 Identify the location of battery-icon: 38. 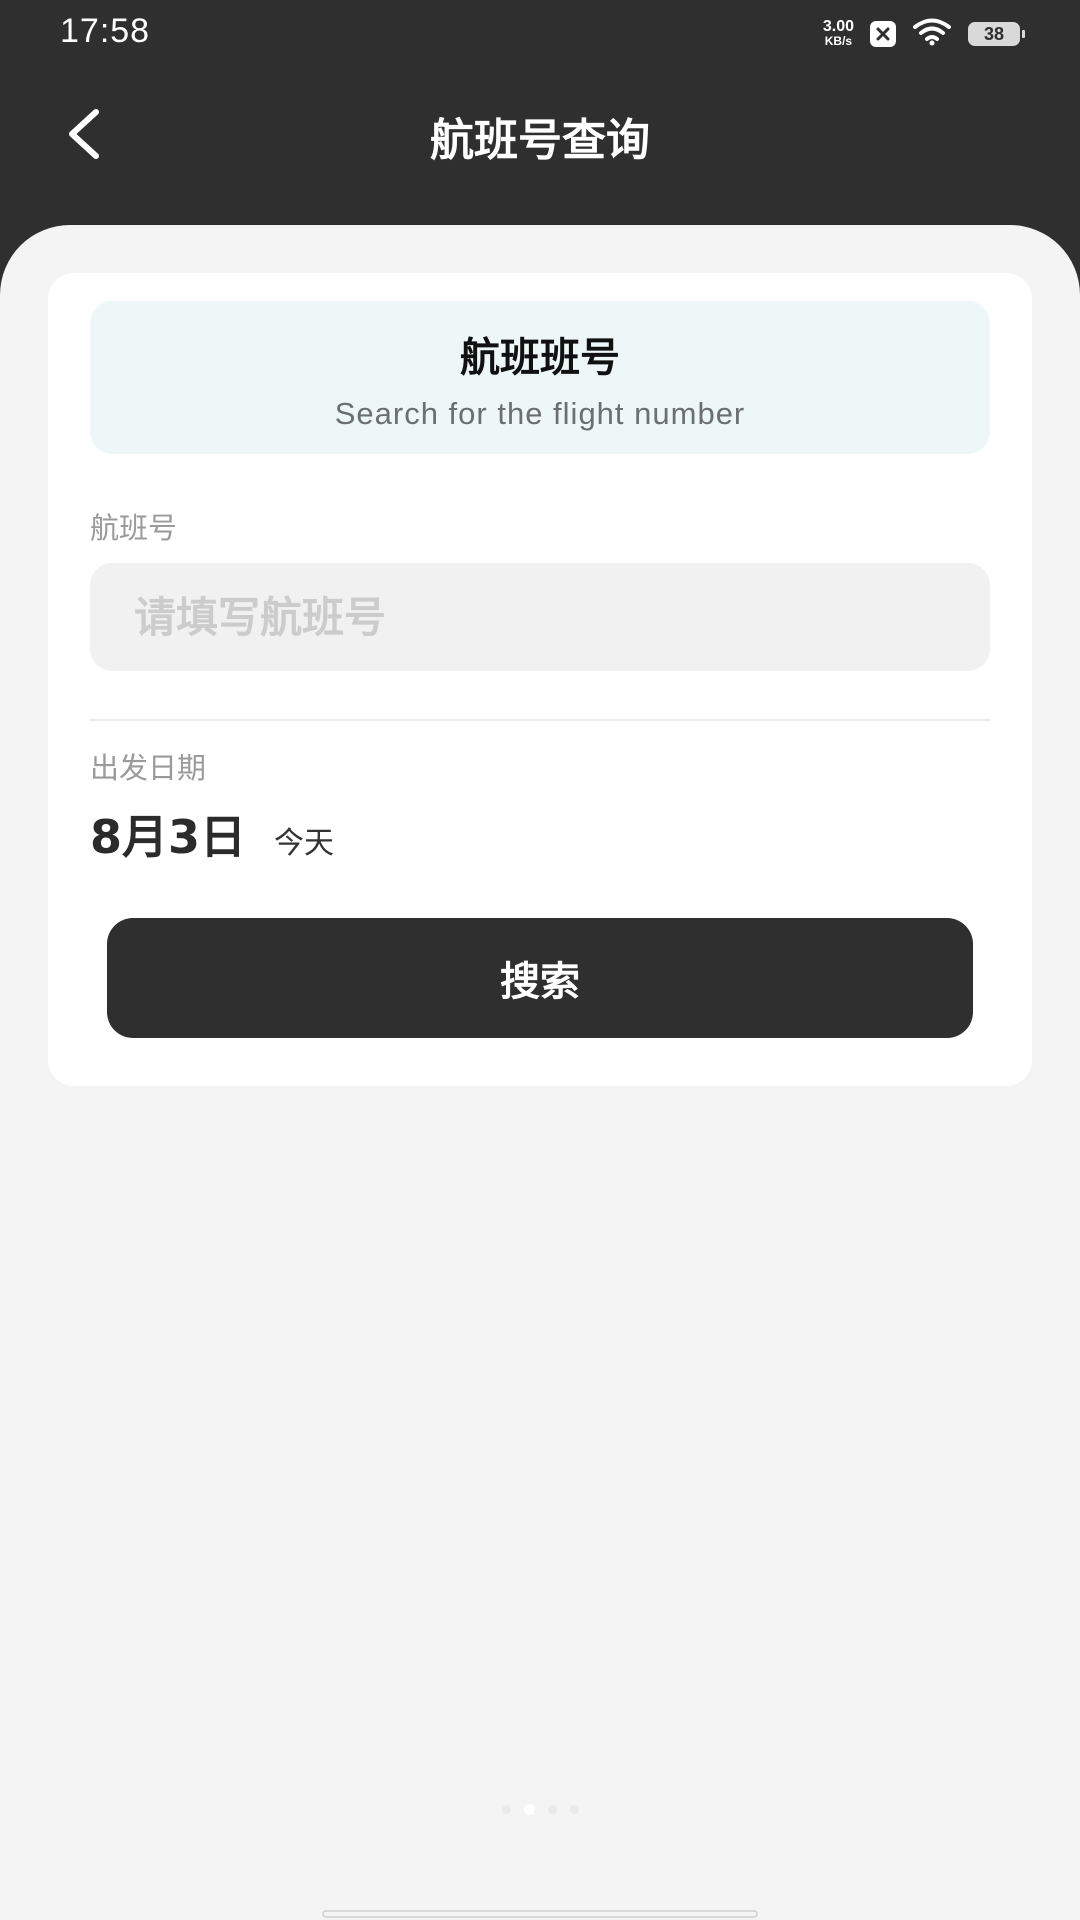
(996, 34).